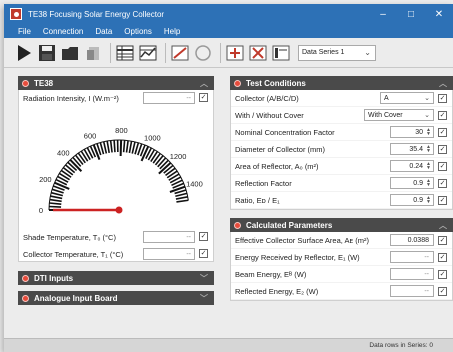 The image size is (453, 352). What do you see at coordinates (341, 225) in the screenshot?
I see `calculated-header: Calculated Parameters ︿` at bounding box center [341, 225].